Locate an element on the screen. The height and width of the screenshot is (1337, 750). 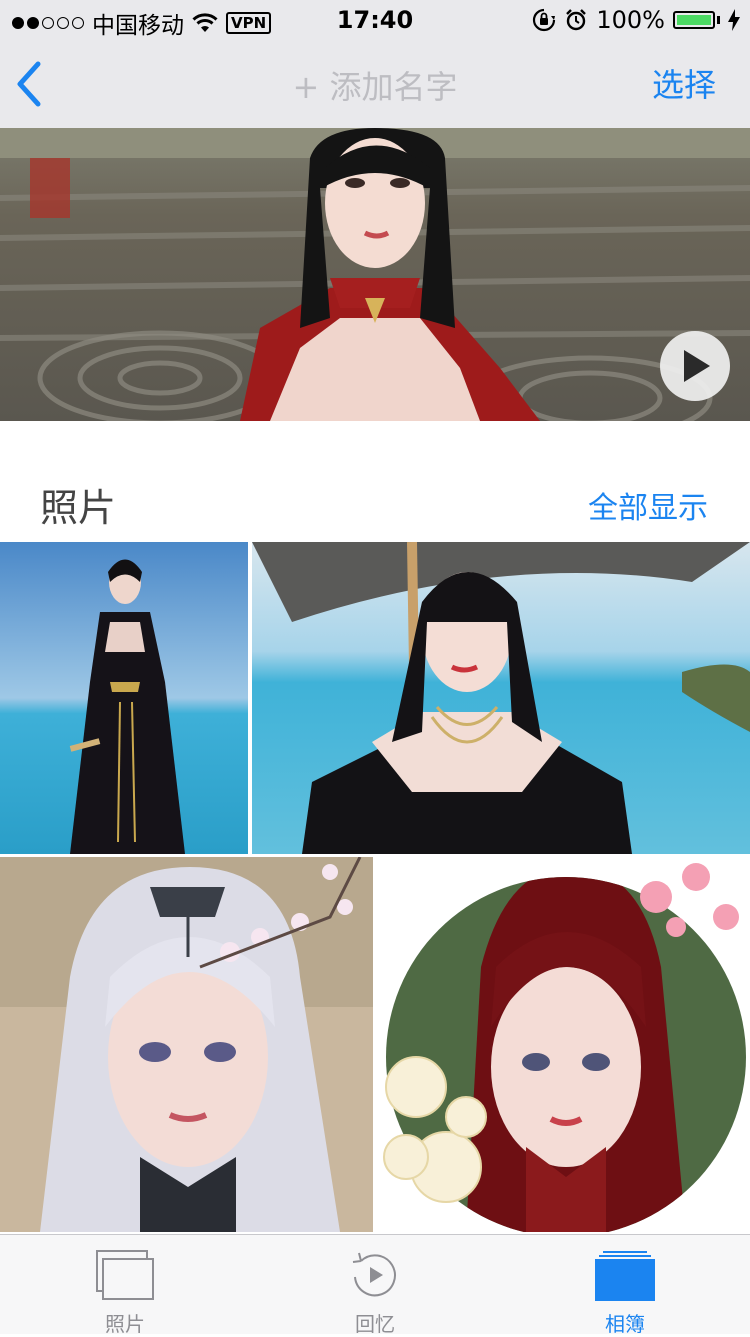
rotation-lock-icon is located at coordinates (544, 20).